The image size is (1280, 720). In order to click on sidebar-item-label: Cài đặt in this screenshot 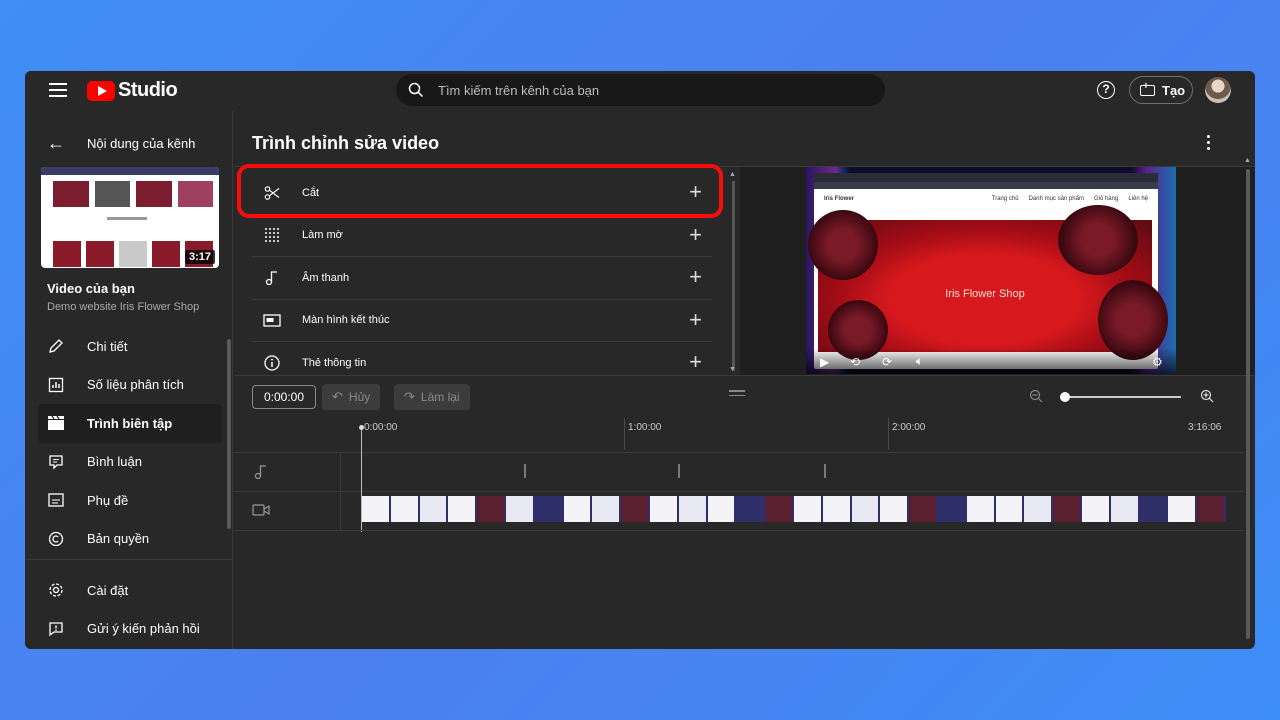, I will do `click(108, 590)`.